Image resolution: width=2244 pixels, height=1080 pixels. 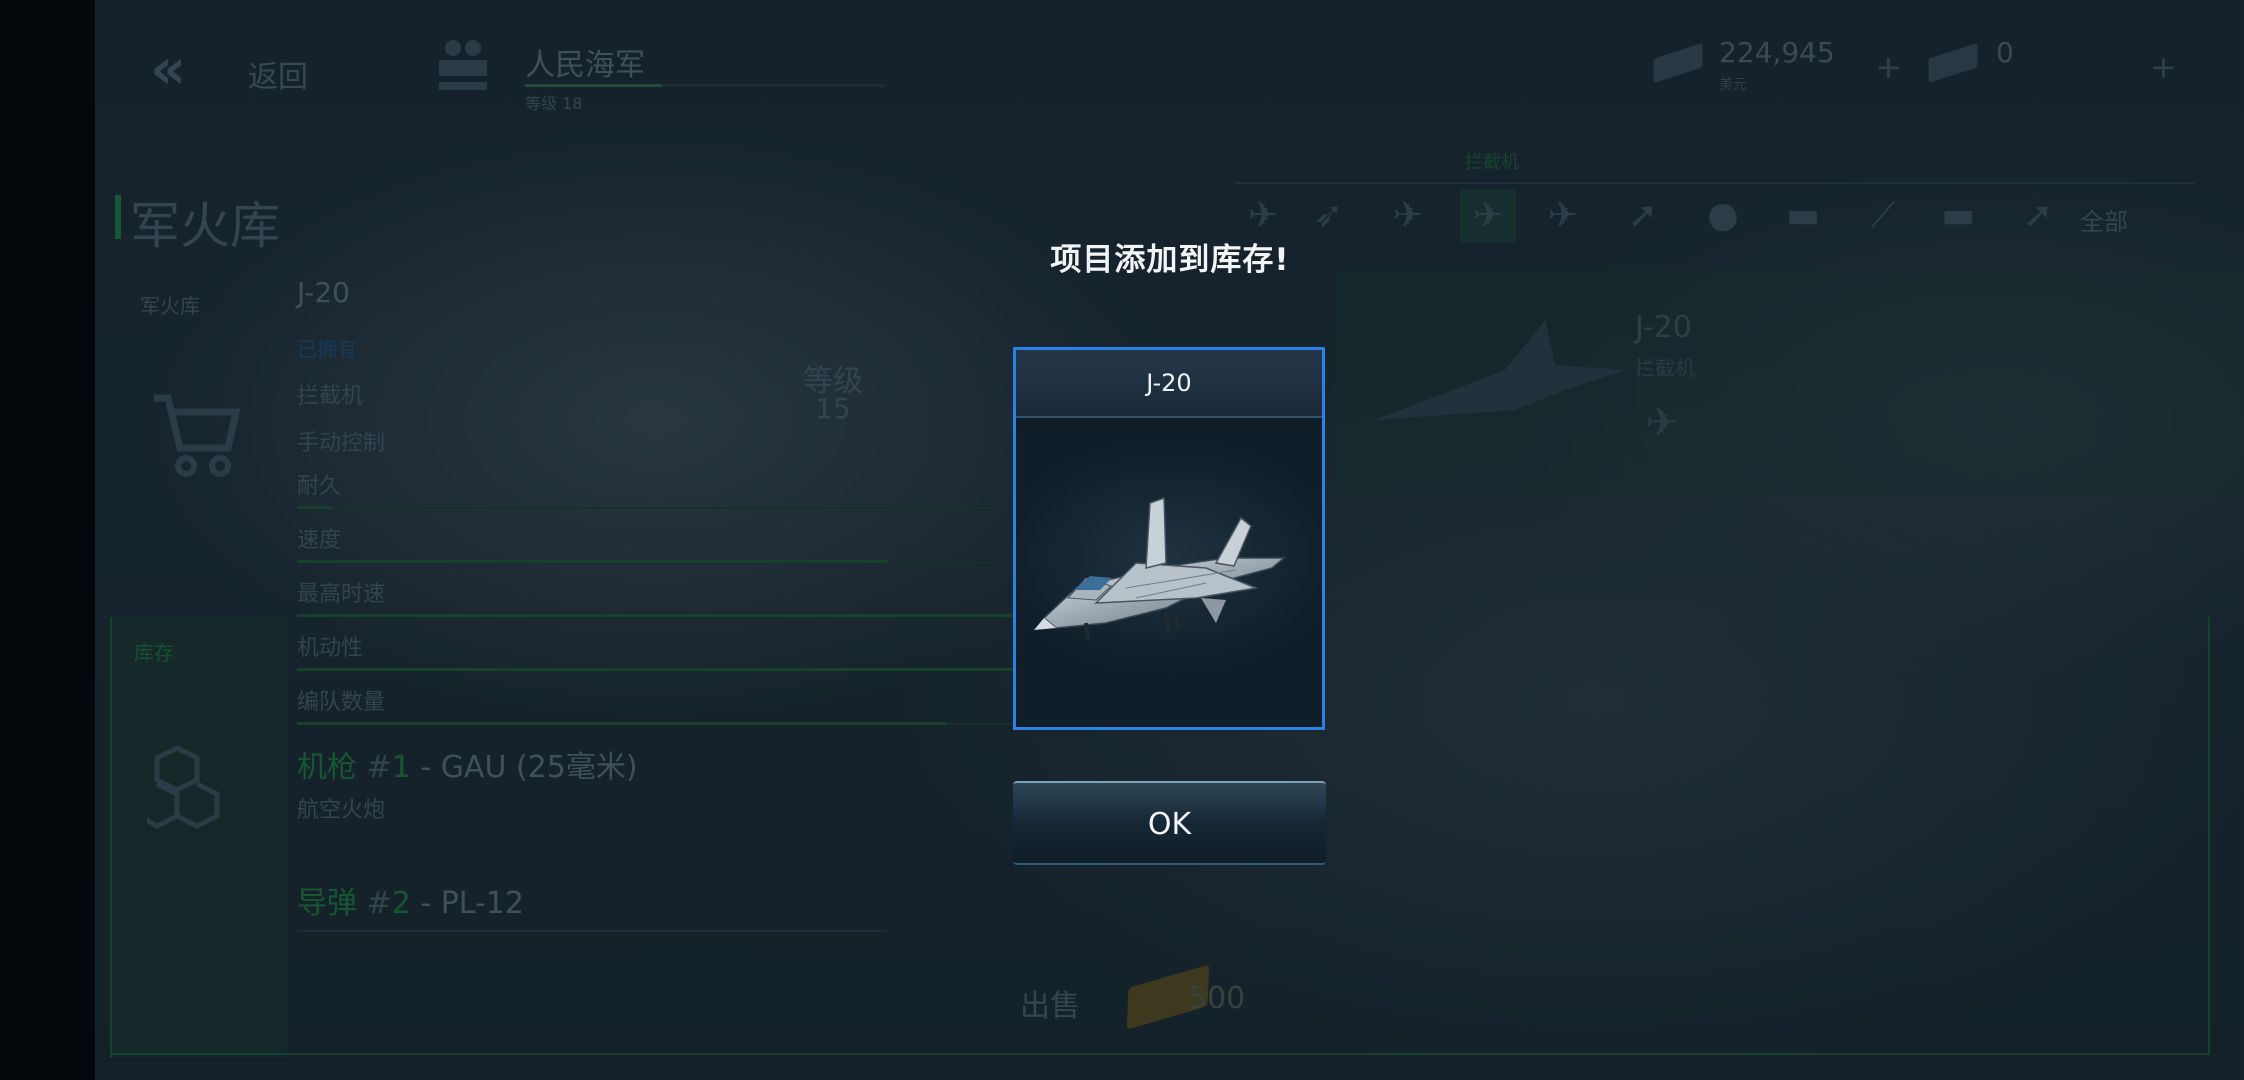 What do you see at coordinates (1169, 384) in the screenshot?
I see `item-name: J-20` at bounding box center [1169, 384].